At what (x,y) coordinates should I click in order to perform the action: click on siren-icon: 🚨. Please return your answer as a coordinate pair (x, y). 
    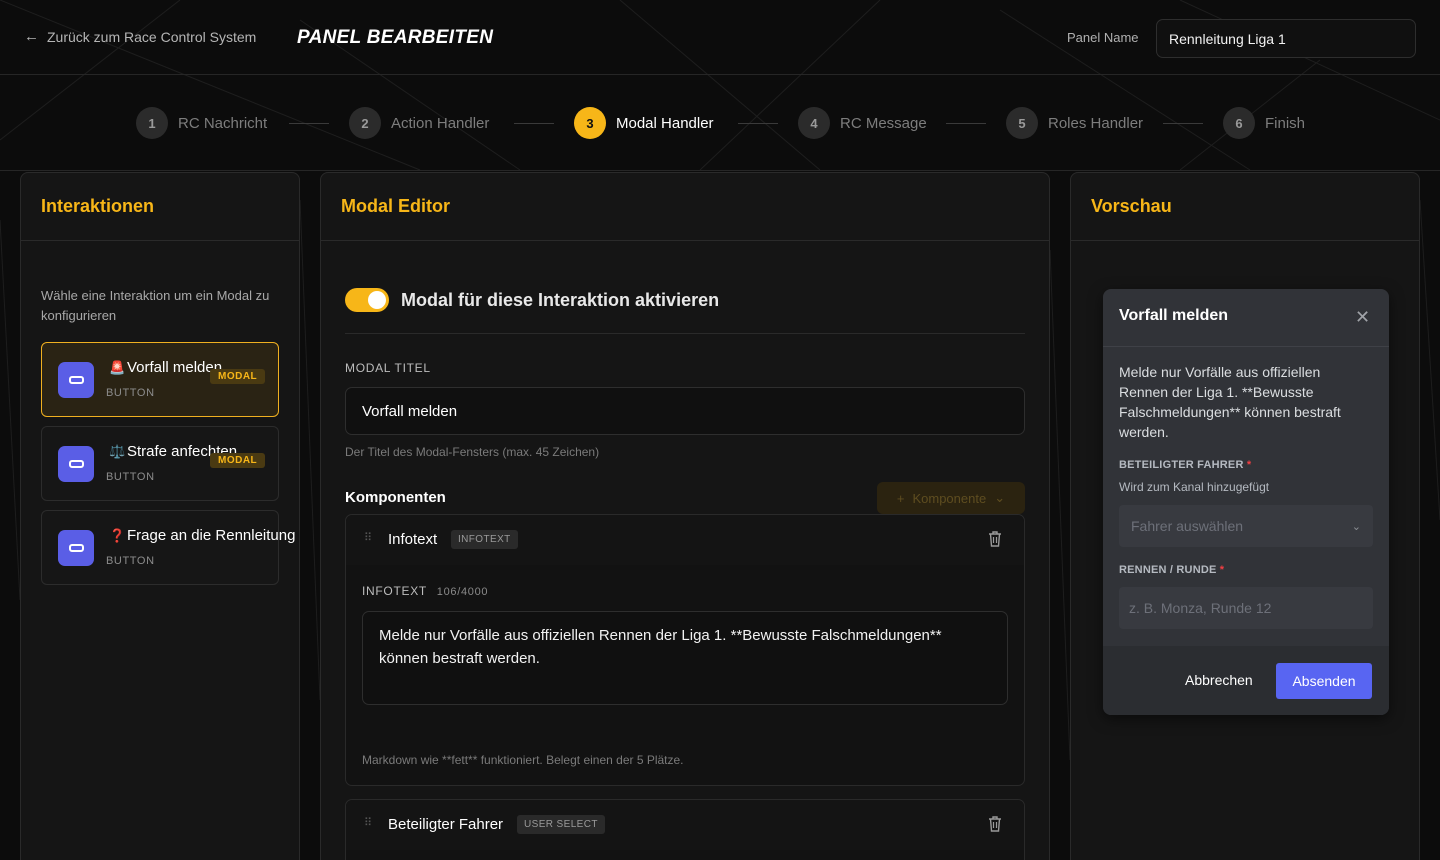
    Looking at the image, I should click on (117, 367).